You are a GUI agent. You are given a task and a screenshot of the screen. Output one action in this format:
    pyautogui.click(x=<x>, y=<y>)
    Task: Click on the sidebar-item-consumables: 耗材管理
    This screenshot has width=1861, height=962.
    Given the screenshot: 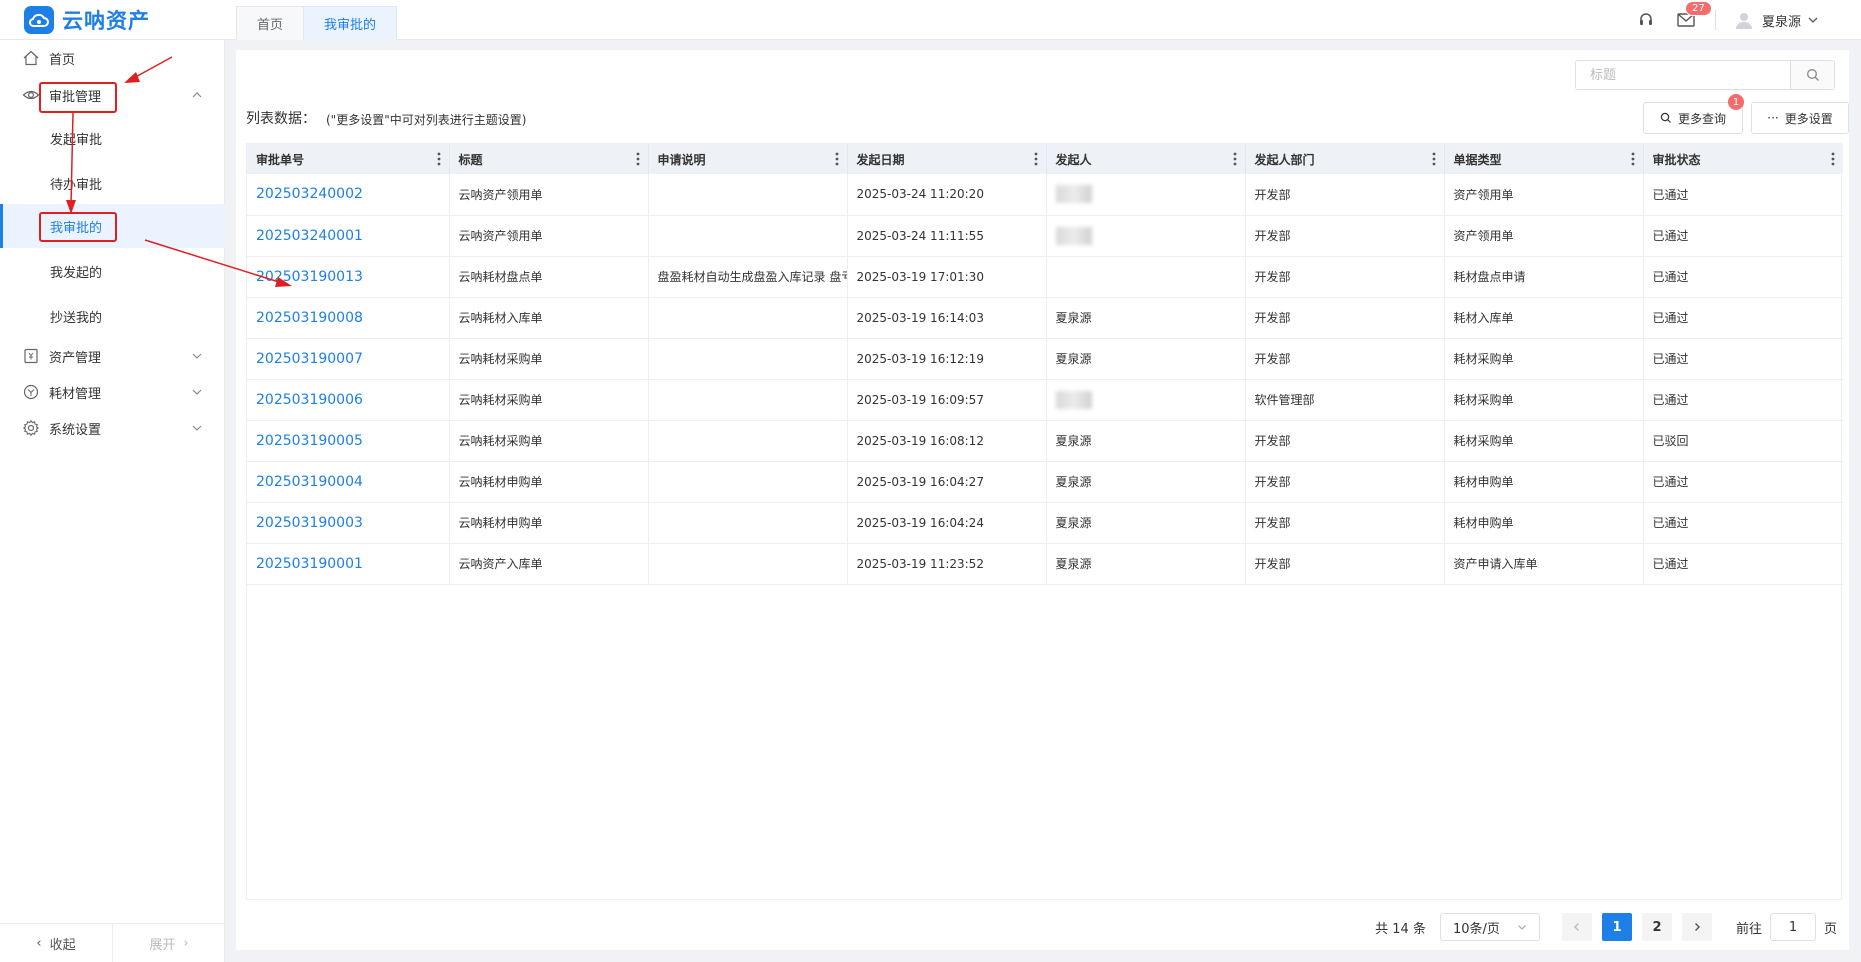 What is the action you would take?
    pyautogui.click(x=112, y=392)
    